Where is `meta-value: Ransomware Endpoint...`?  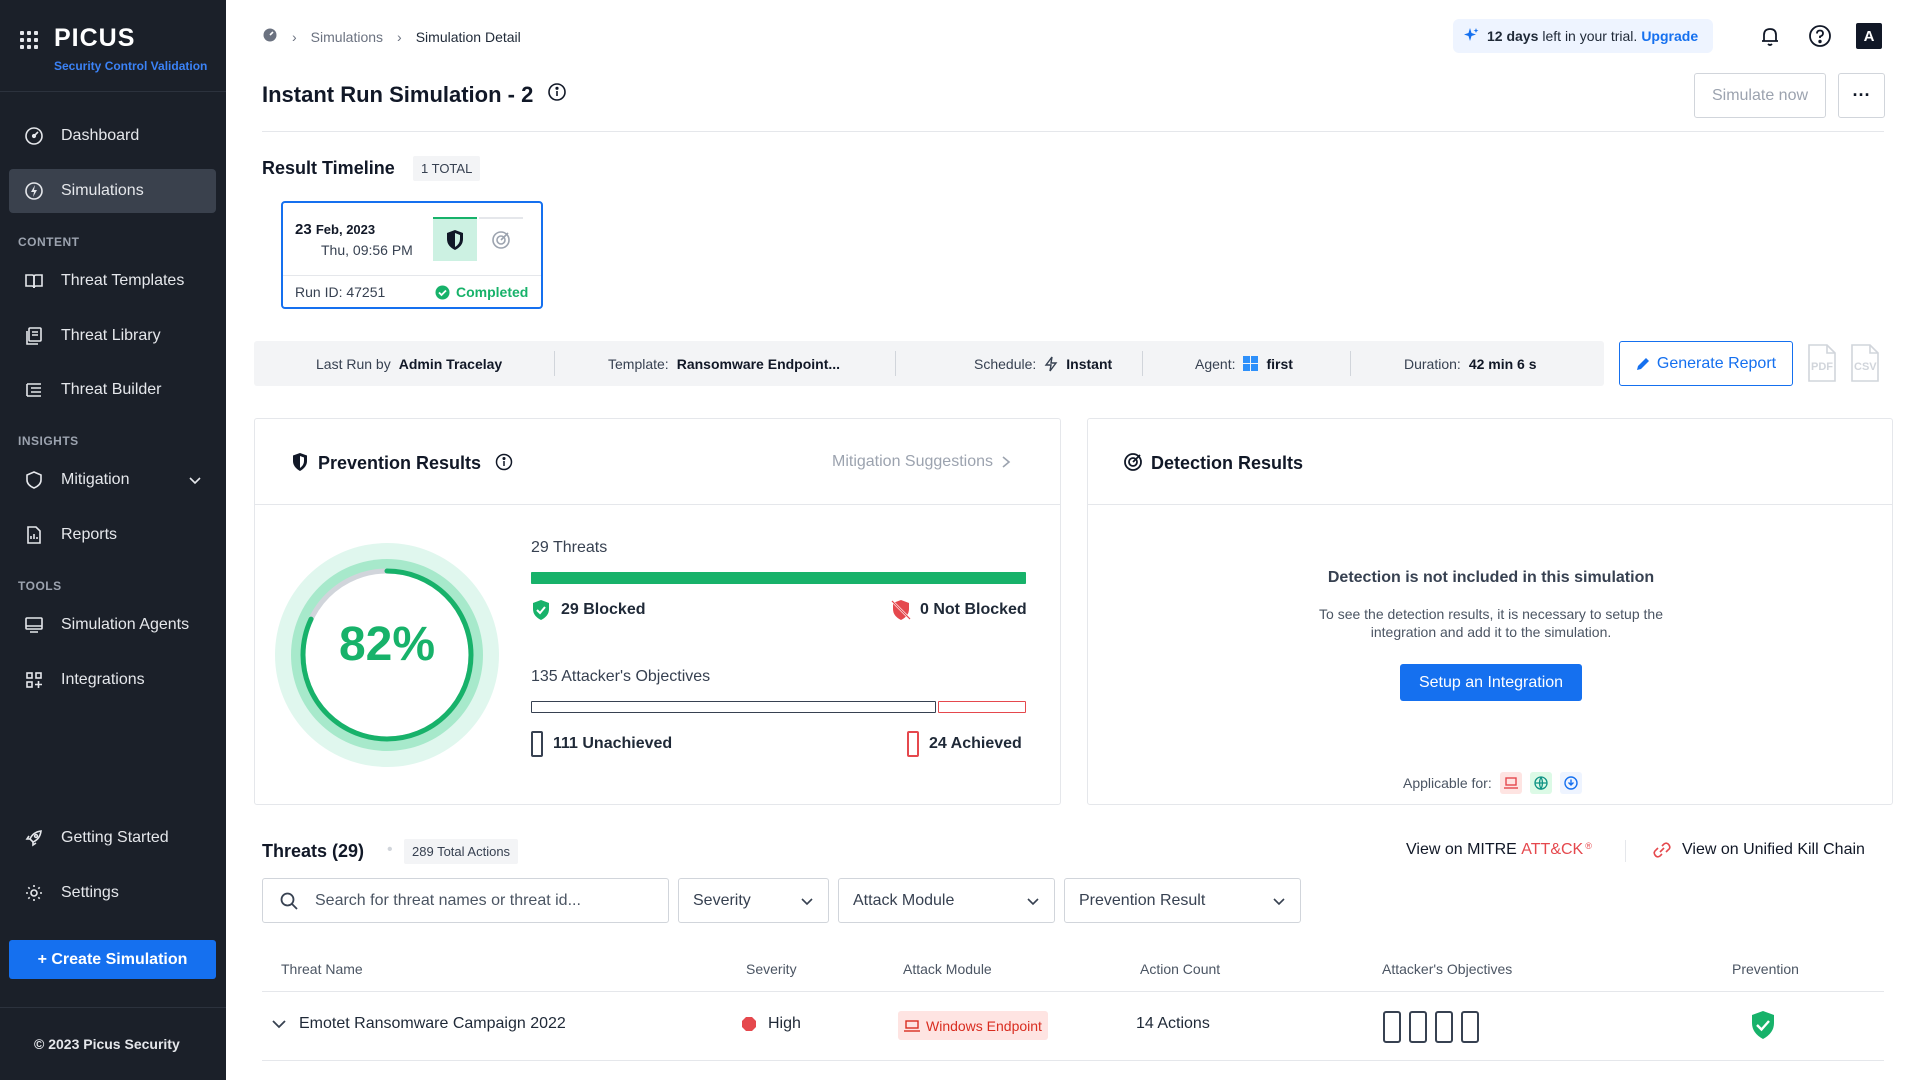 meta-value: Ransomware Endpoint... is located at coordinates (758, 364).